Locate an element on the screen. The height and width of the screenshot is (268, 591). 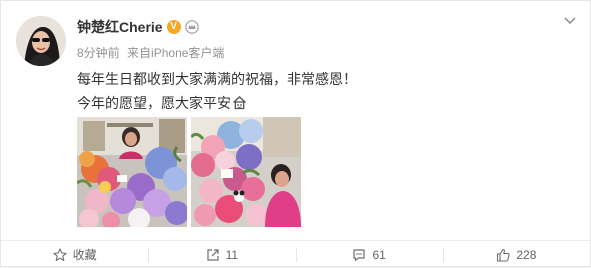
comment-count: 61 is located at coordinates (379, 254).